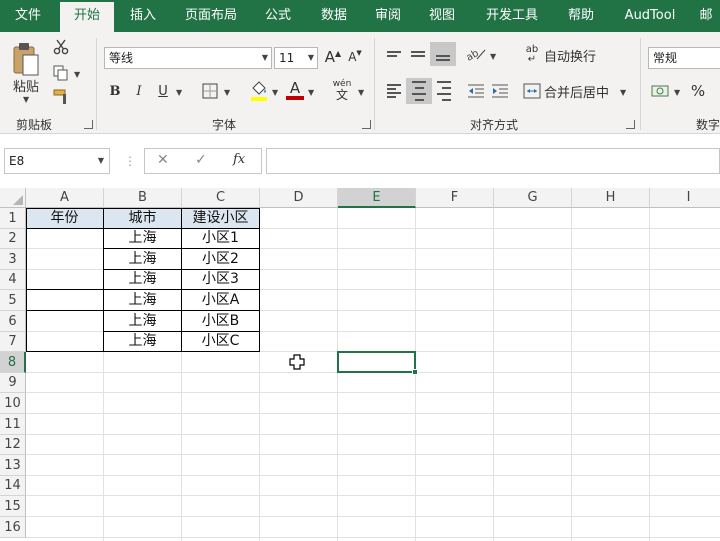  I want to click on row-header-7: 7, so click(13, 342).